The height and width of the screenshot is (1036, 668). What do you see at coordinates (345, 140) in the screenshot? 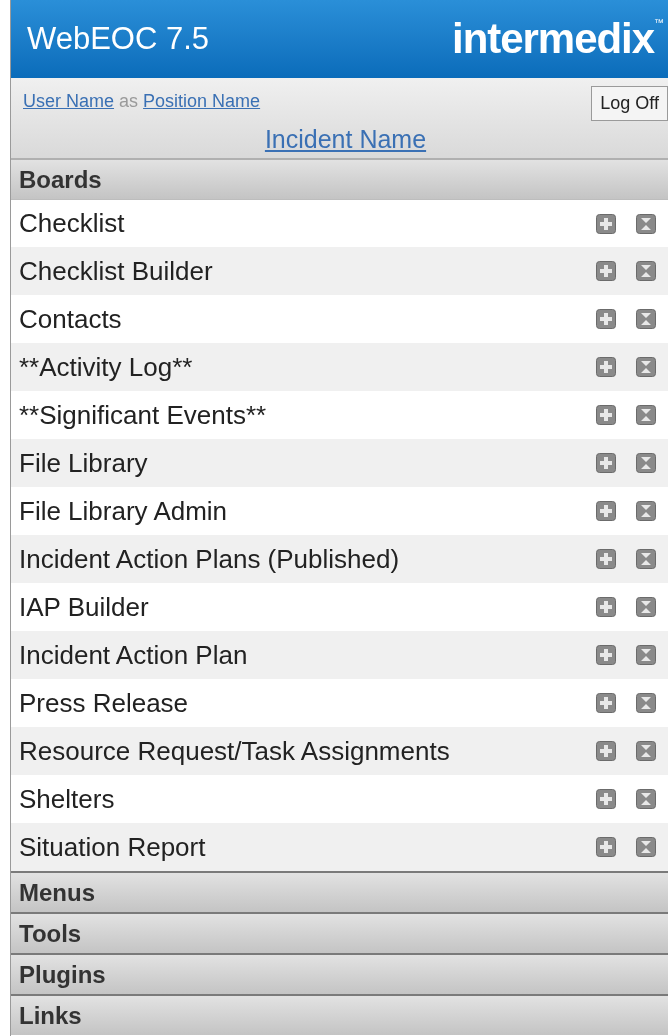
I see `incident-link: Incident Name` at bounding box center [345, 140].